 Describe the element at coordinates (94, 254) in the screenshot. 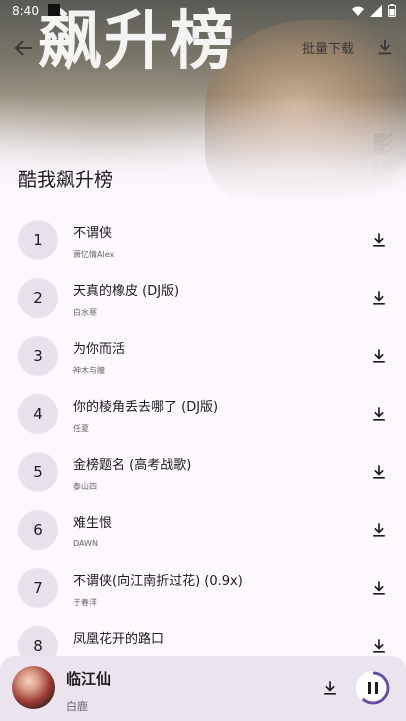

I see `song-artist: 萧忆情Alex` at that location.